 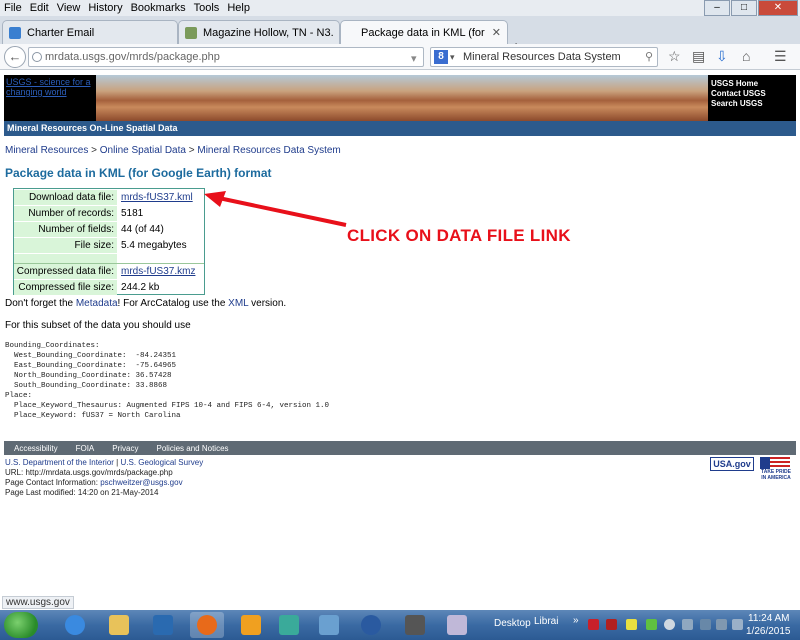 What do you see at coordinates (192, 448) in the screenshot?
I see `footer-policies-link: Policies and Notices` at bounding box center [192, 448].